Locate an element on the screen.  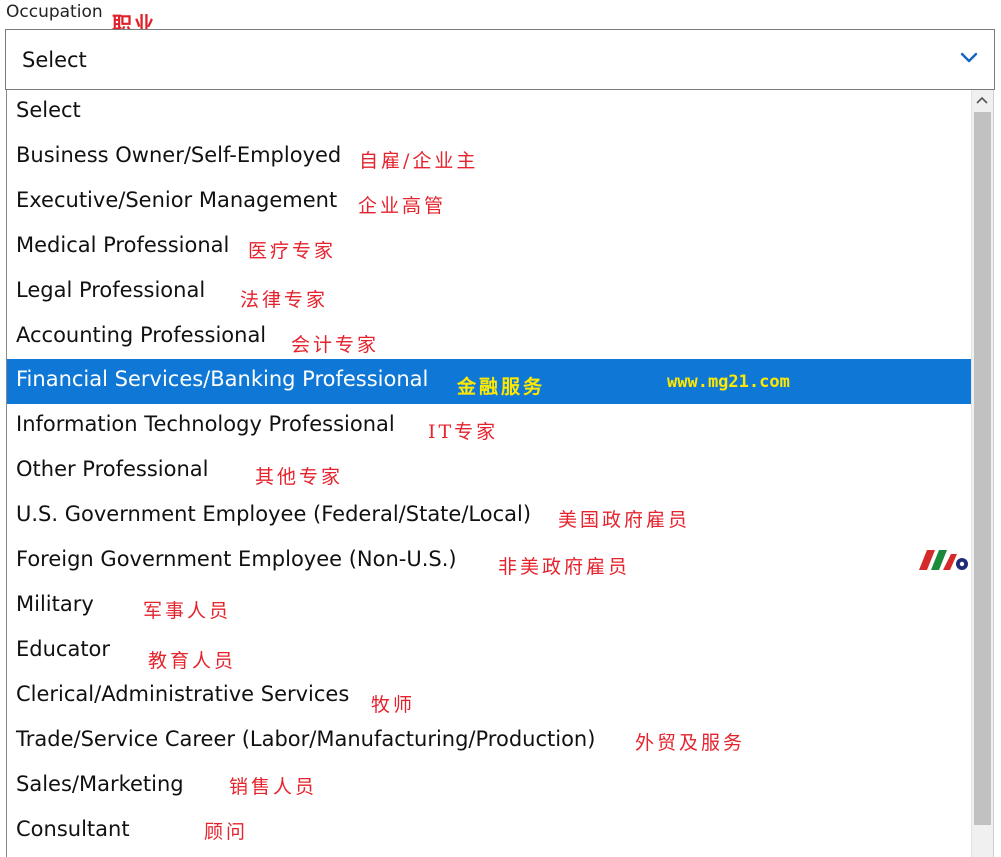
option-information-technology: Information Technology Professional IT专家 is located at coordinates (489, 426).